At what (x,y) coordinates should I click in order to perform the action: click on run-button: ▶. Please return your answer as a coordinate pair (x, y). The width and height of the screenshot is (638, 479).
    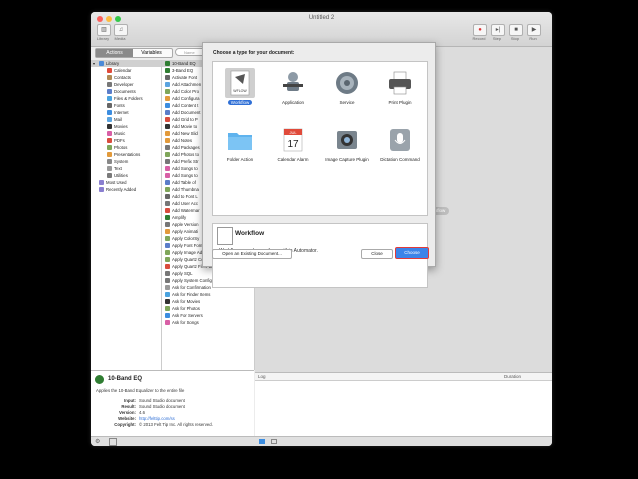
    Looking at the image, I should click on (534, 30).